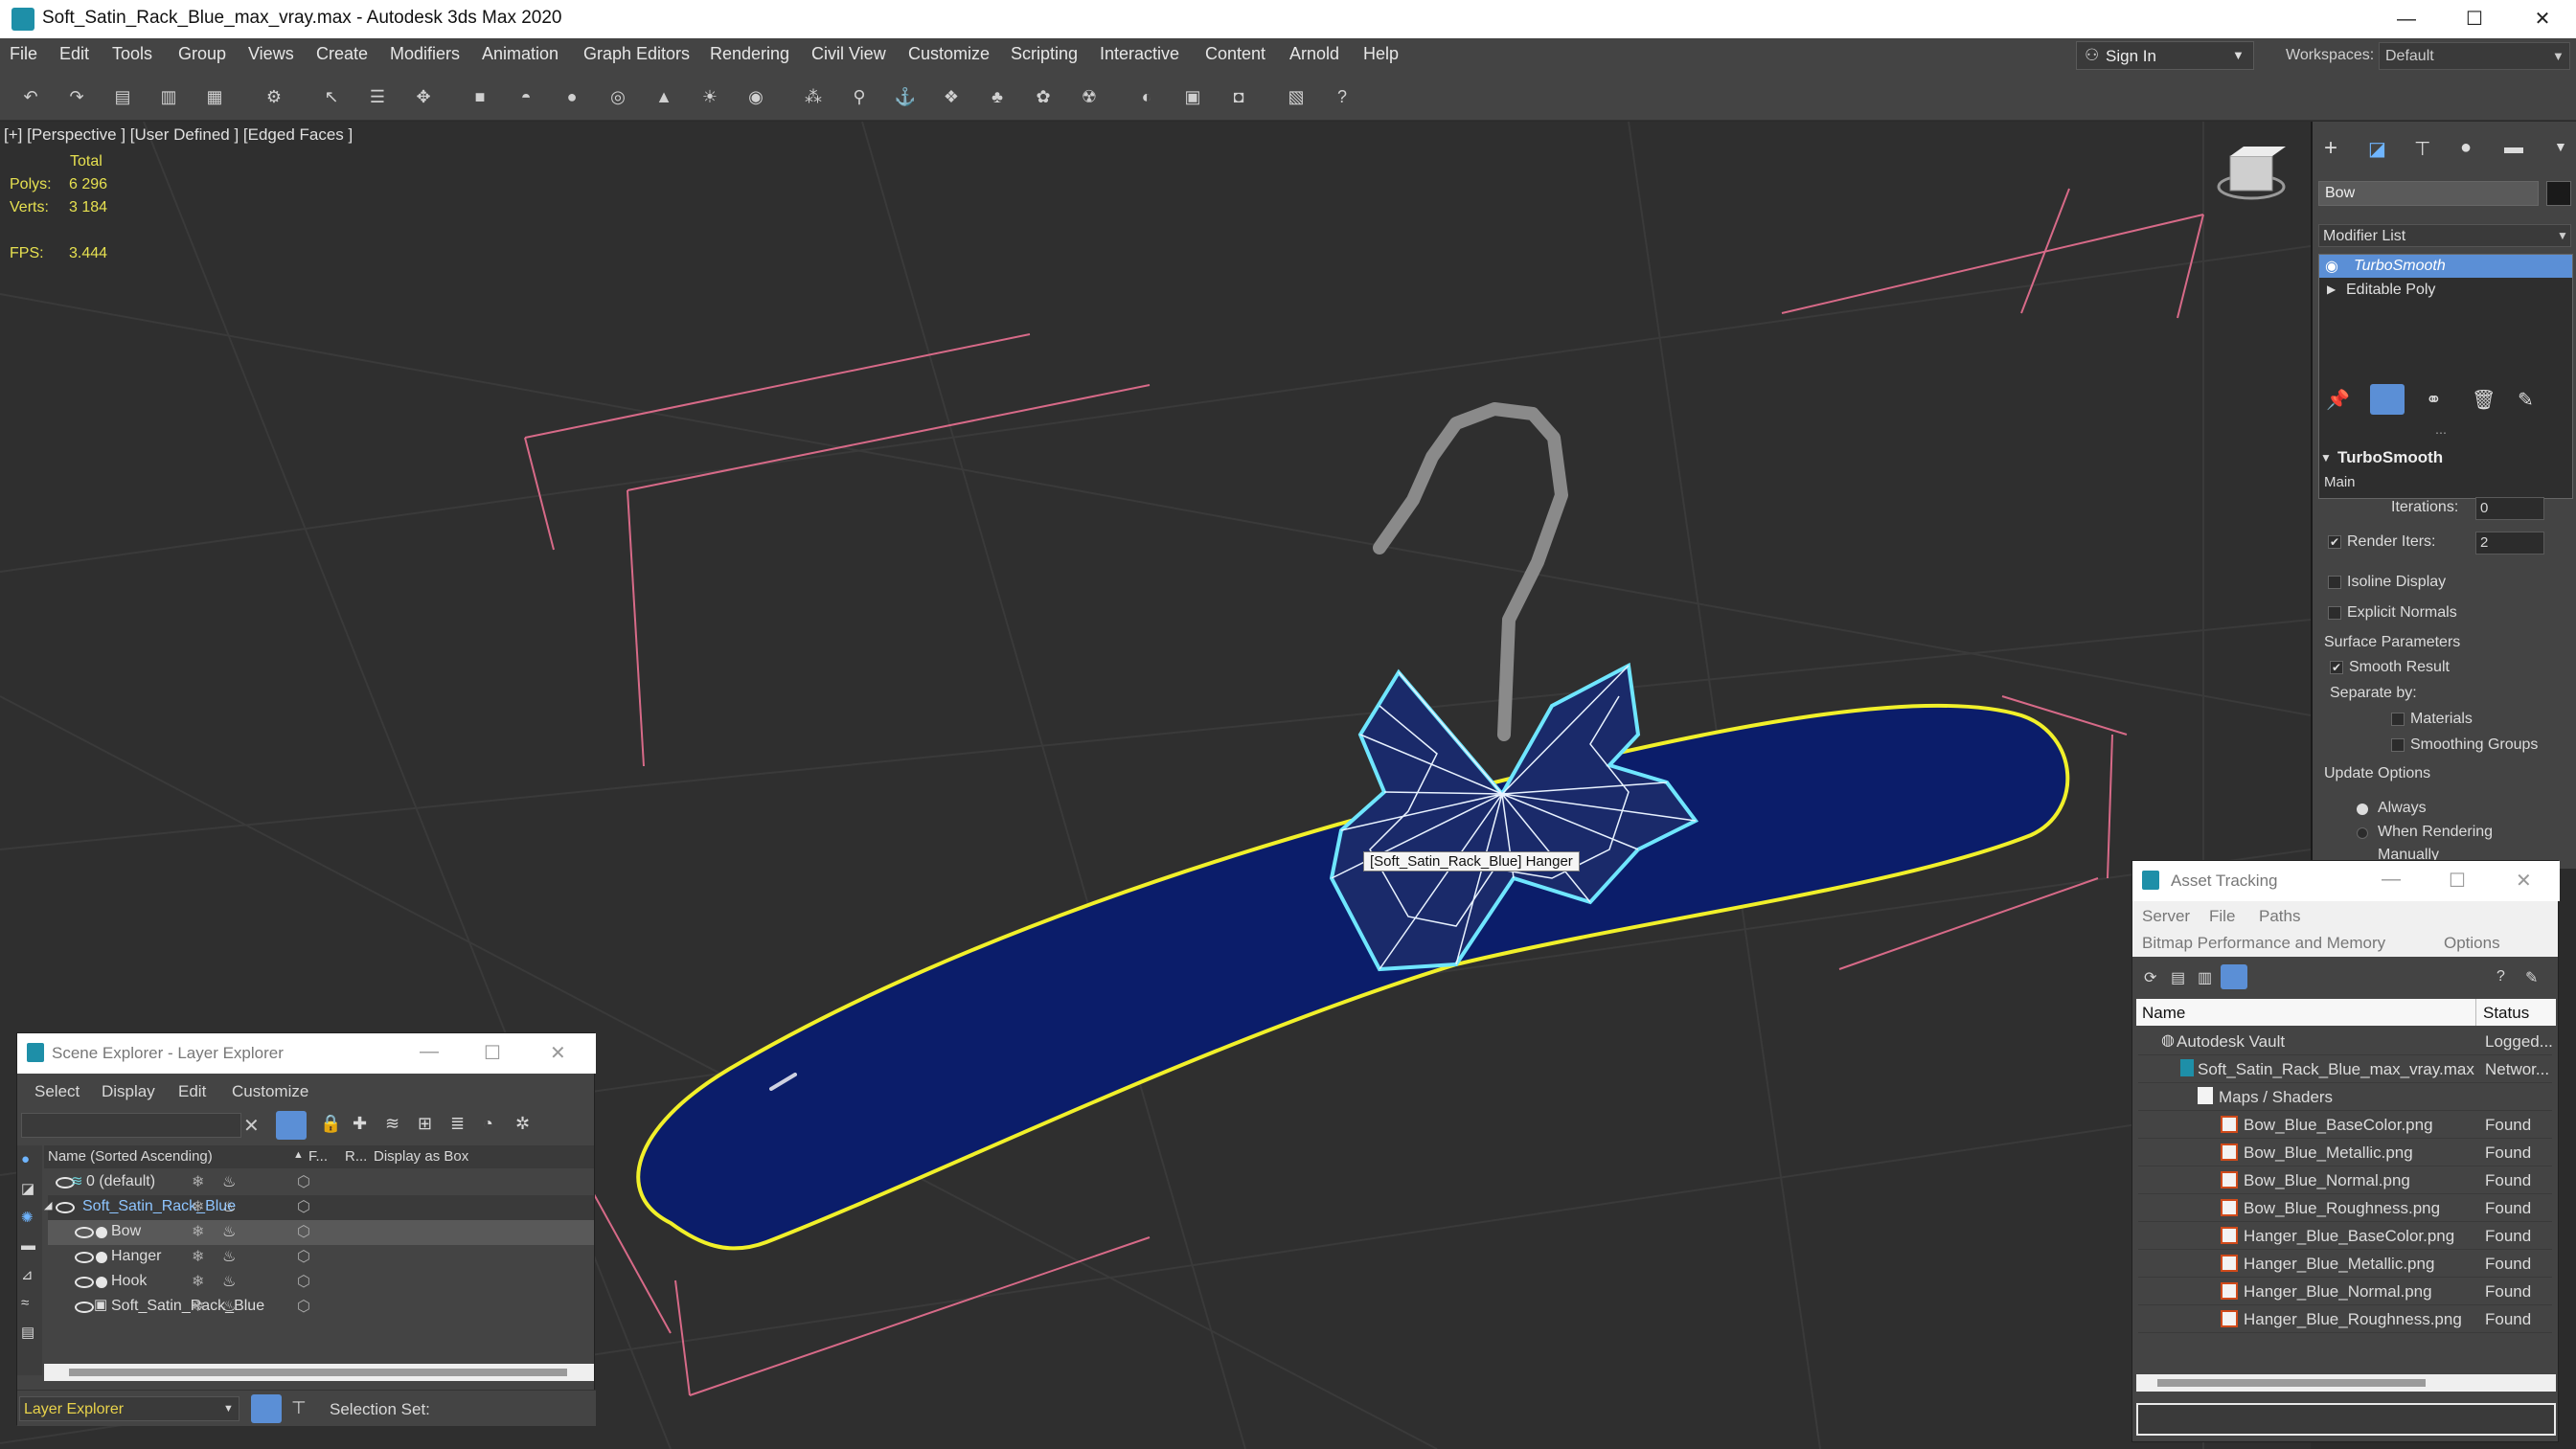  I want to click on list-item: ≋ 0 (default) ❄ ♨ ⬡, so click(321, 1182).